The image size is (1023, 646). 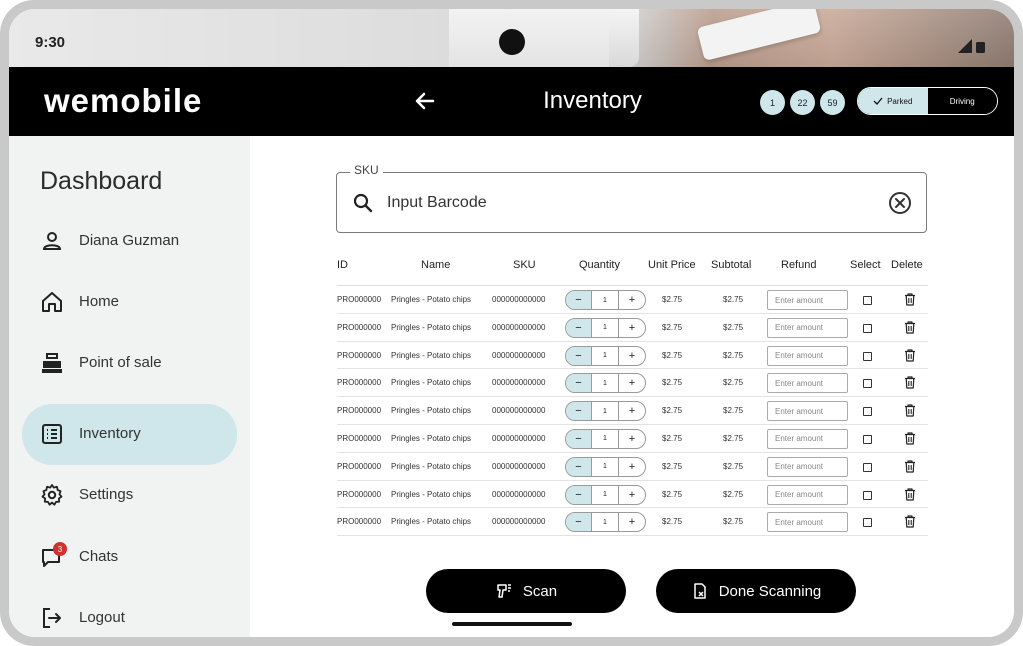 I want to click on done-scanning-button: Done Scanning, so click(x=756, y=591).